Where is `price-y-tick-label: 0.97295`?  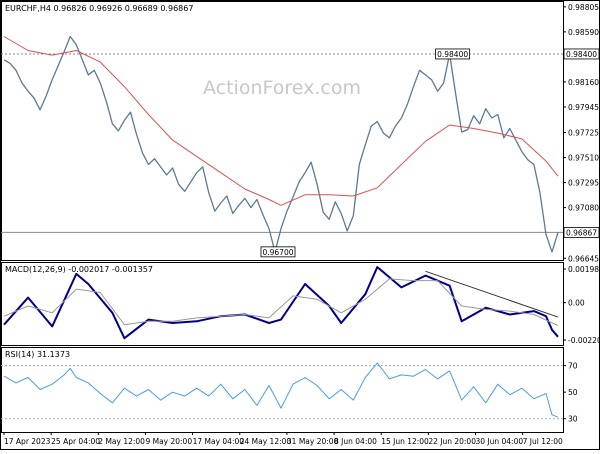
price-y-tick-label: 0.97295 is located at coordinates (583, 183).